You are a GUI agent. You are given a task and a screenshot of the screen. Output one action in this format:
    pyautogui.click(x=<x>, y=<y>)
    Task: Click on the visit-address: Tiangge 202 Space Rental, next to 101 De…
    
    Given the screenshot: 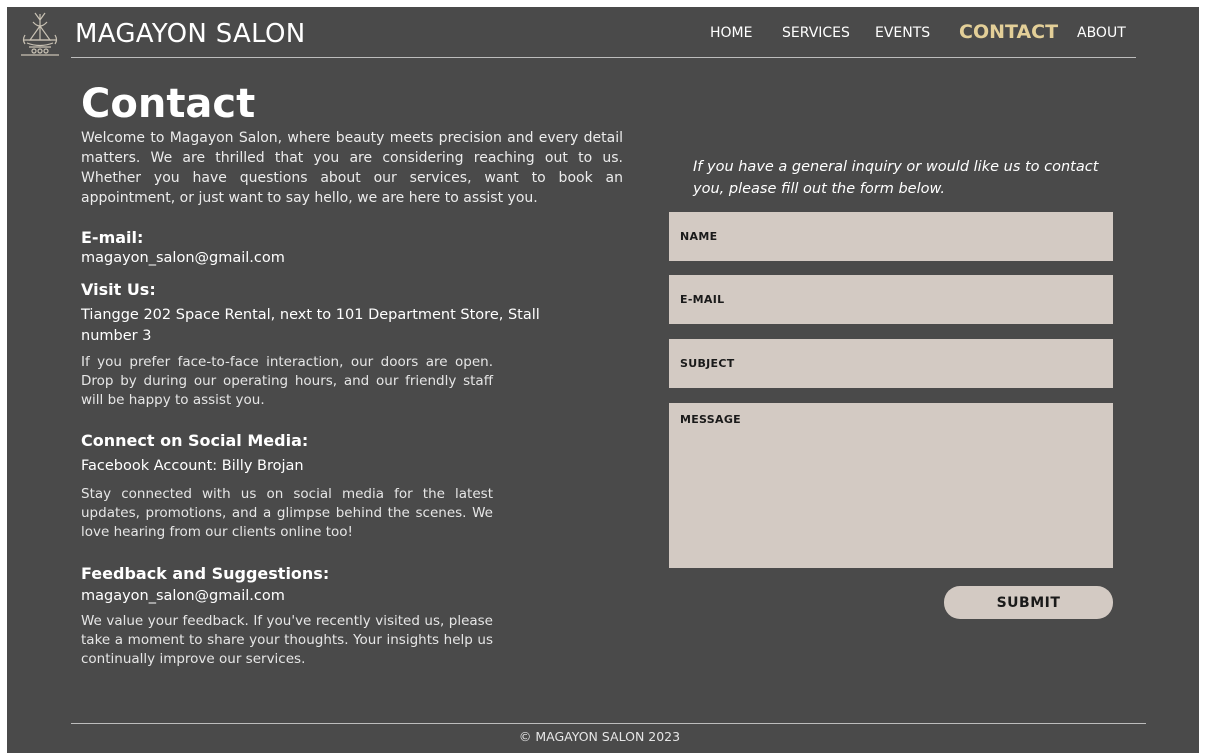 What is the action you would take?
    pyautogui.click(x=310, y=325)
    